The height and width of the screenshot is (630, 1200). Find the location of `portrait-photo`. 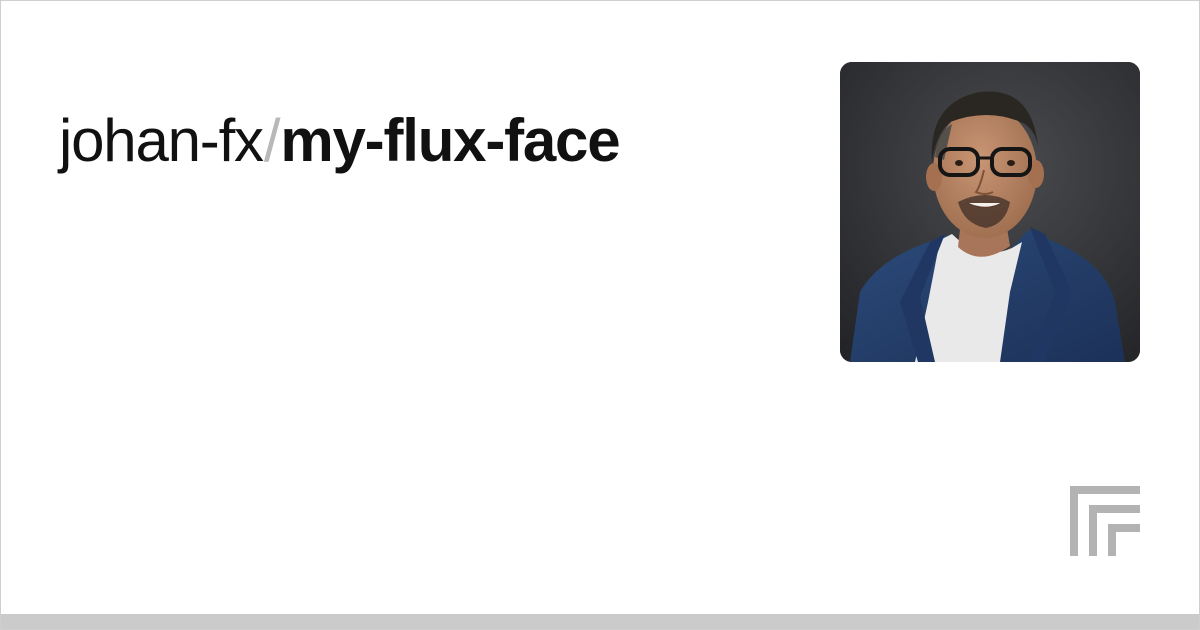

portrait-photo is located at coordinates (990, 212).